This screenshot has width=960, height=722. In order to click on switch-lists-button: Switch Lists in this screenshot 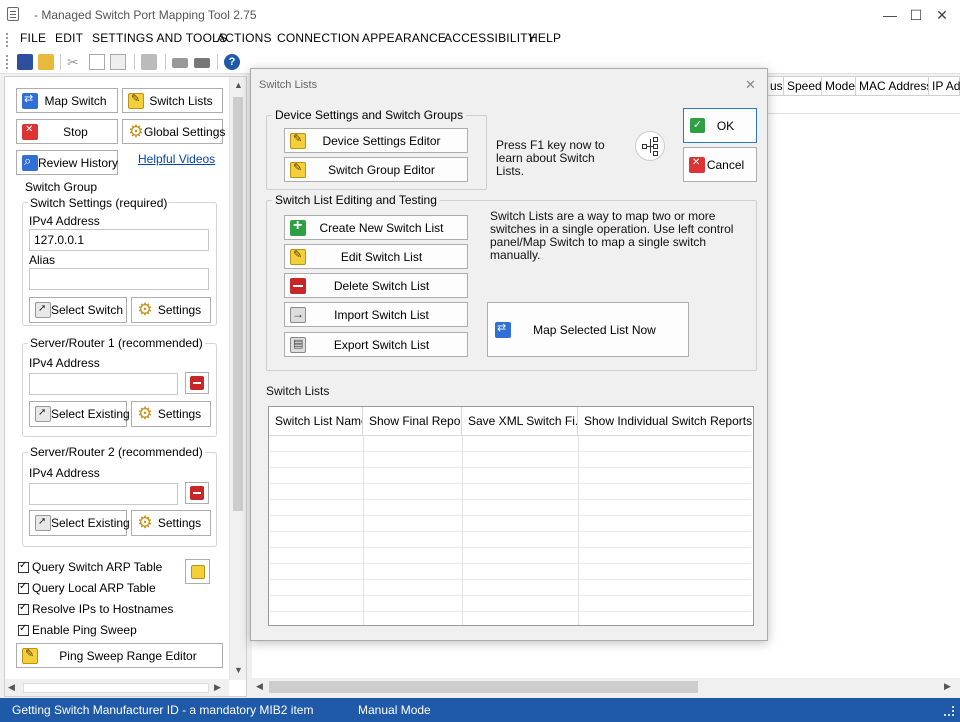, I will do `click(172, 100)`.